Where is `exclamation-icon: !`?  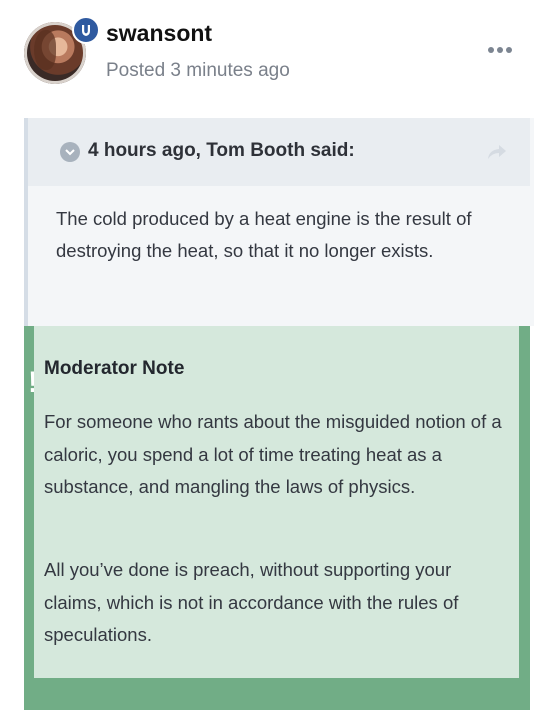
exclamation-icon: ! is located at coordinates (33, 382).